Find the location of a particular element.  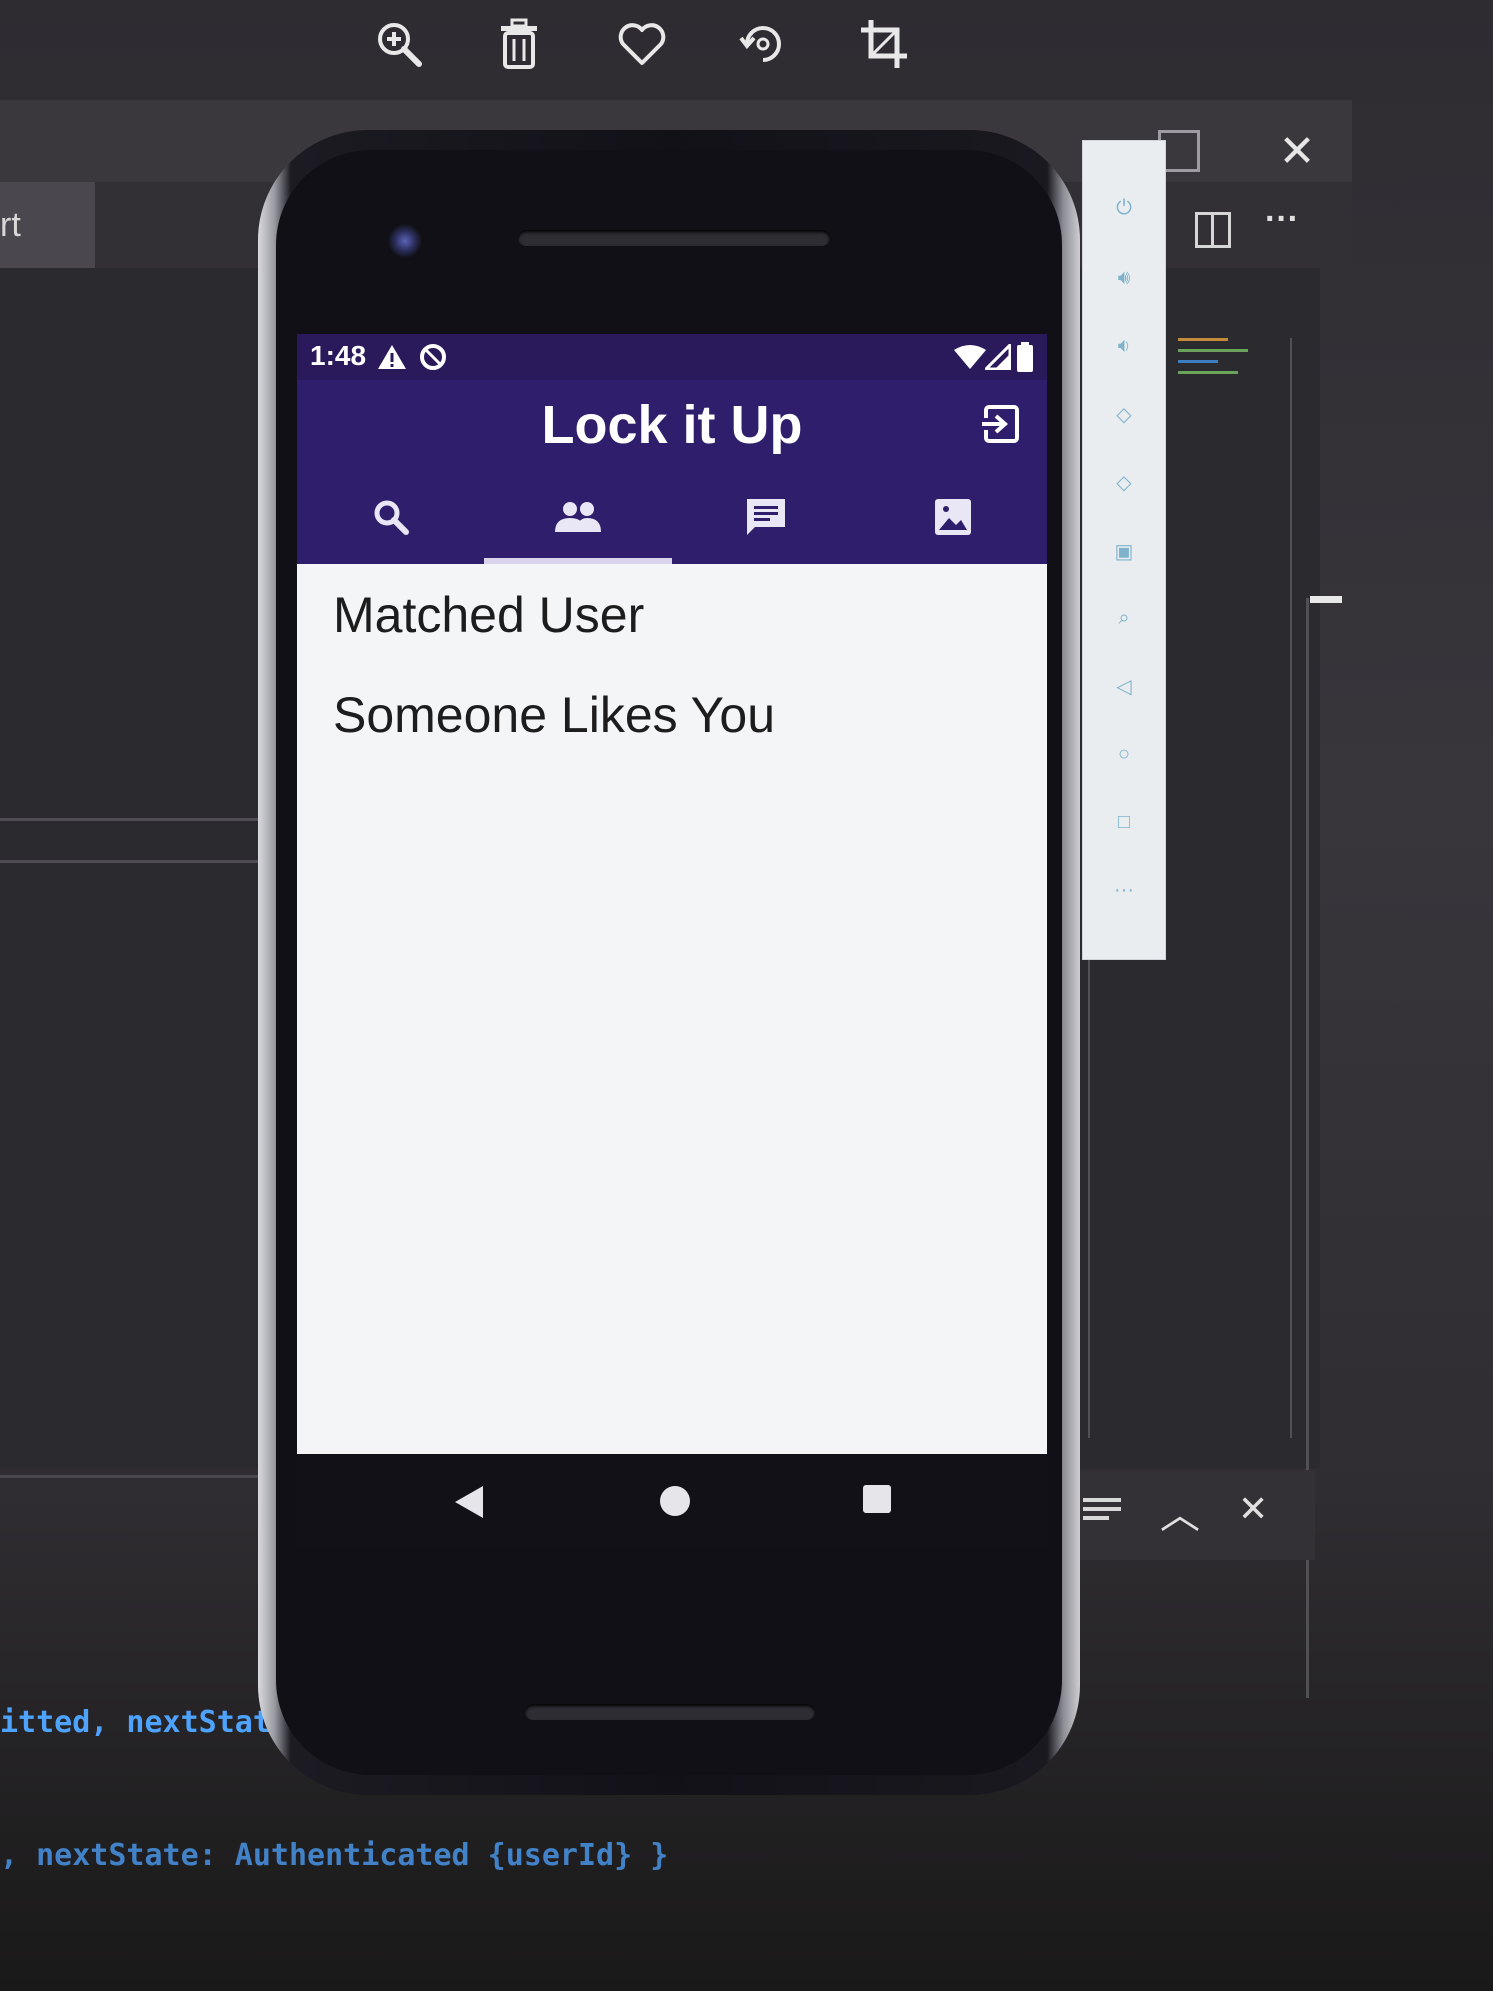

nav-recents-icon is located at coordinates (877, 1499).